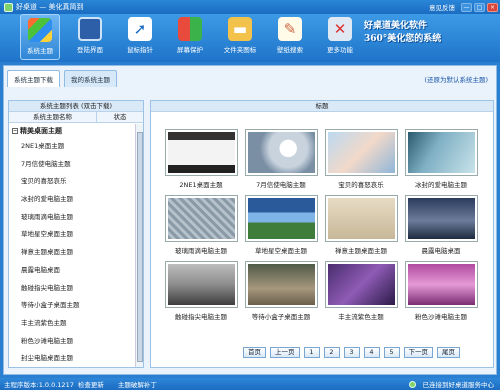  I want to click on tool-mouse-pointer: ➚ 鼠标指针, so click(140, 37).